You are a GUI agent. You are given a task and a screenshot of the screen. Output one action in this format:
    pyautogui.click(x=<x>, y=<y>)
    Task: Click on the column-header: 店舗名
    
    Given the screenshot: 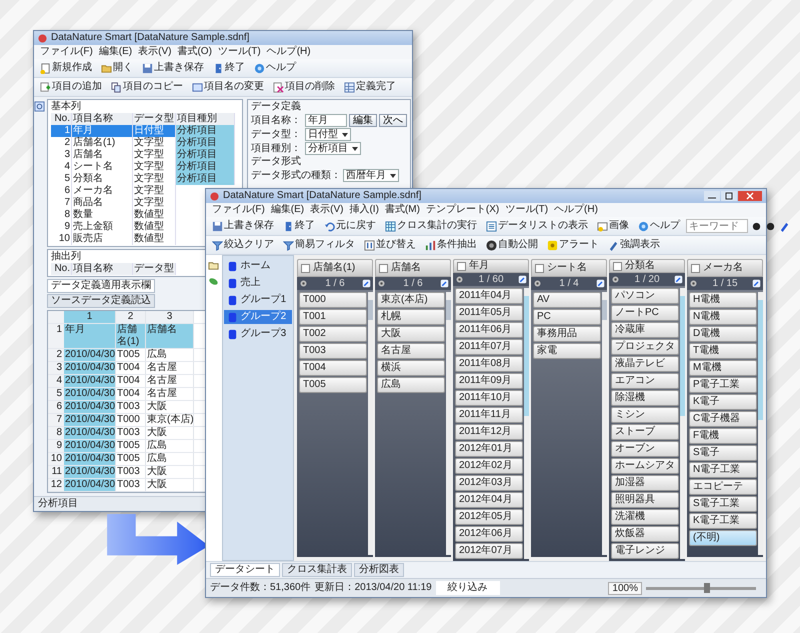 What is the action you would take?
    pyautogui.click(x=413, y=268)
    